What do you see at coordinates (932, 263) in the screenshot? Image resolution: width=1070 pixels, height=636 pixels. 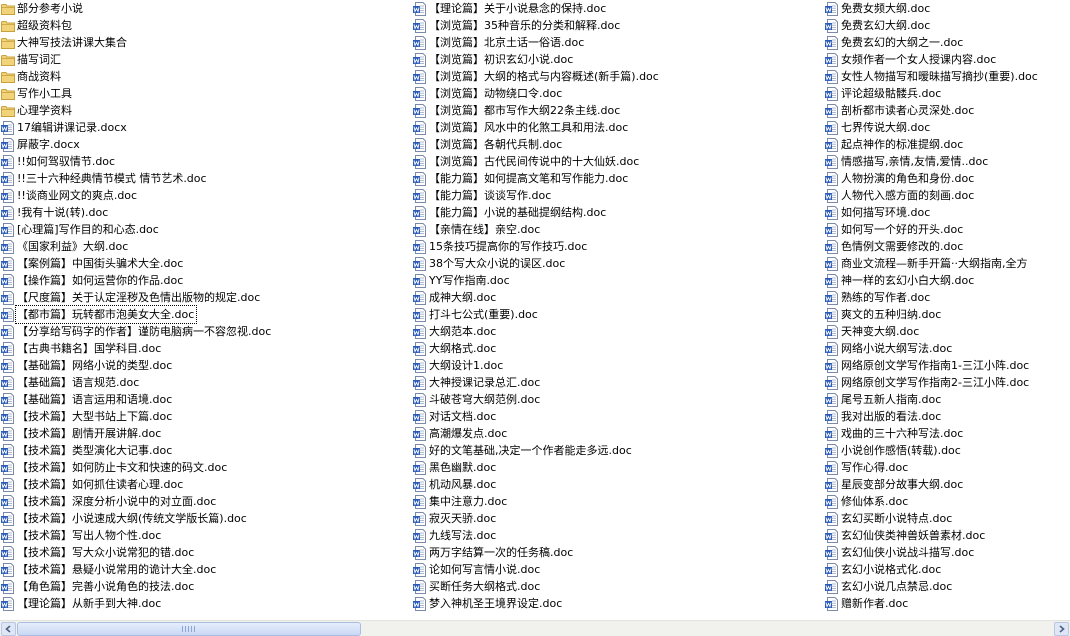 I see `file-item: 商业文流程—新手开篇··大纲指南,全方` at bounding box center [932, 263].